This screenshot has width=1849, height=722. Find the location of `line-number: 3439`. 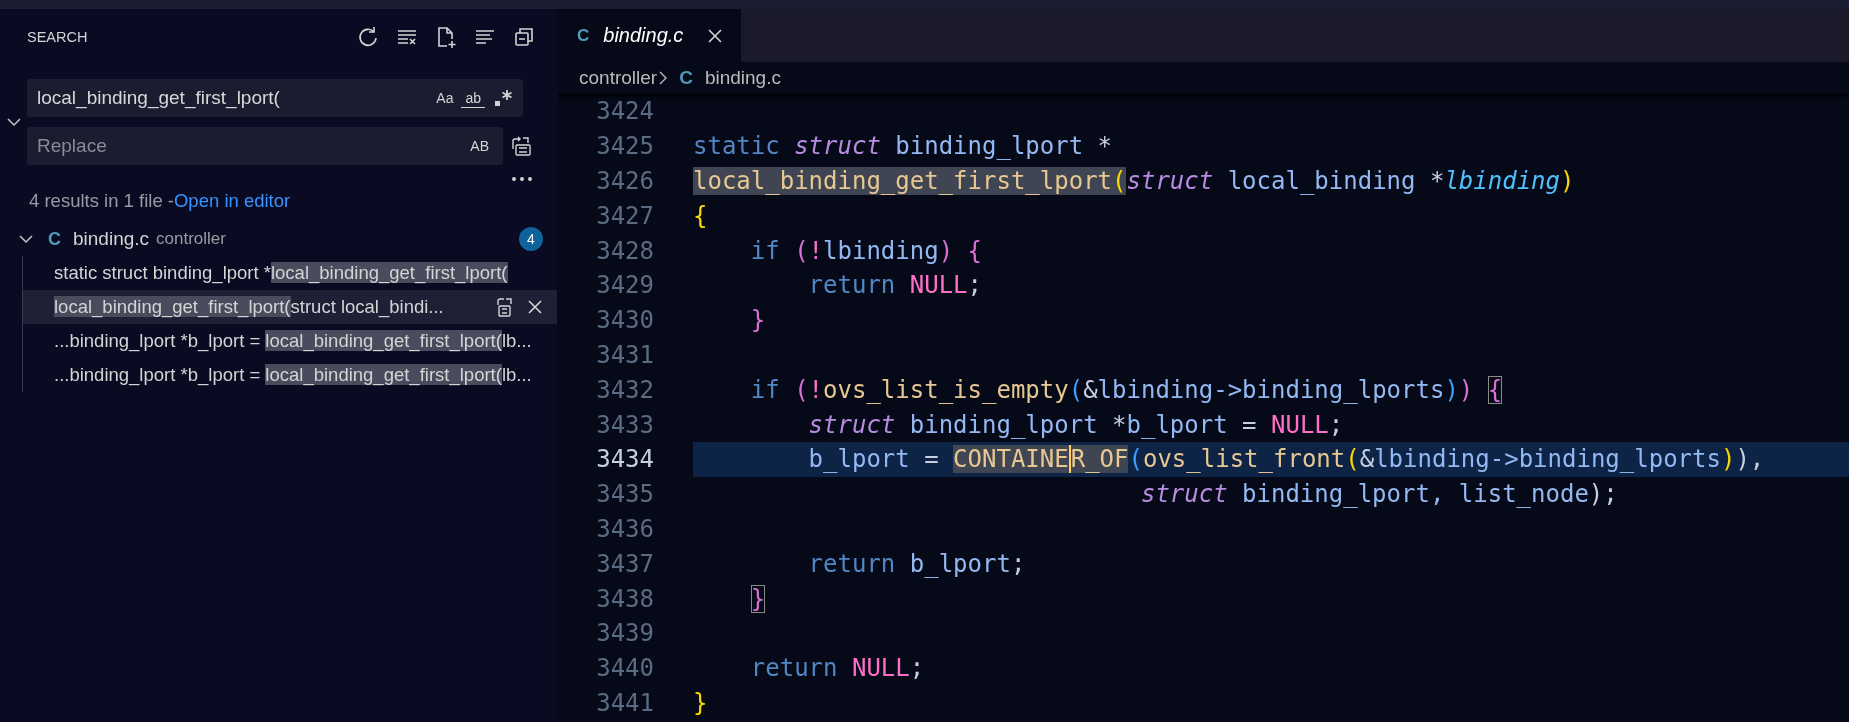

line-number: 3439 is located at coordinates (624, 633).